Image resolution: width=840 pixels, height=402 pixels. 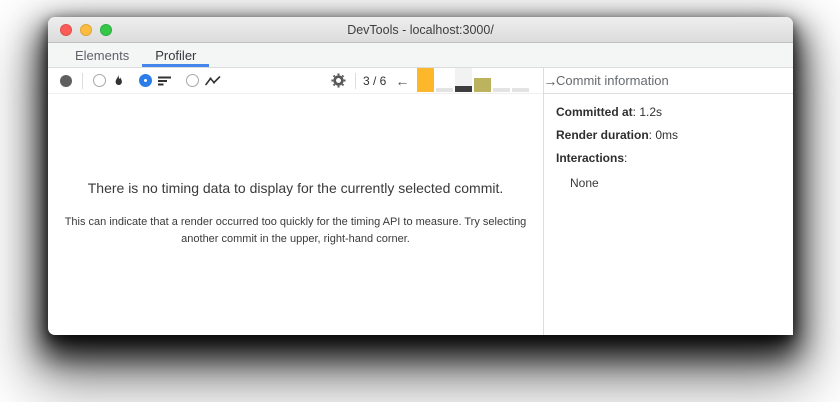 What do you see at coordinates (99, 80) in the screenshot?
I see `flamegraph-radio` at bounding box center [99, 80].